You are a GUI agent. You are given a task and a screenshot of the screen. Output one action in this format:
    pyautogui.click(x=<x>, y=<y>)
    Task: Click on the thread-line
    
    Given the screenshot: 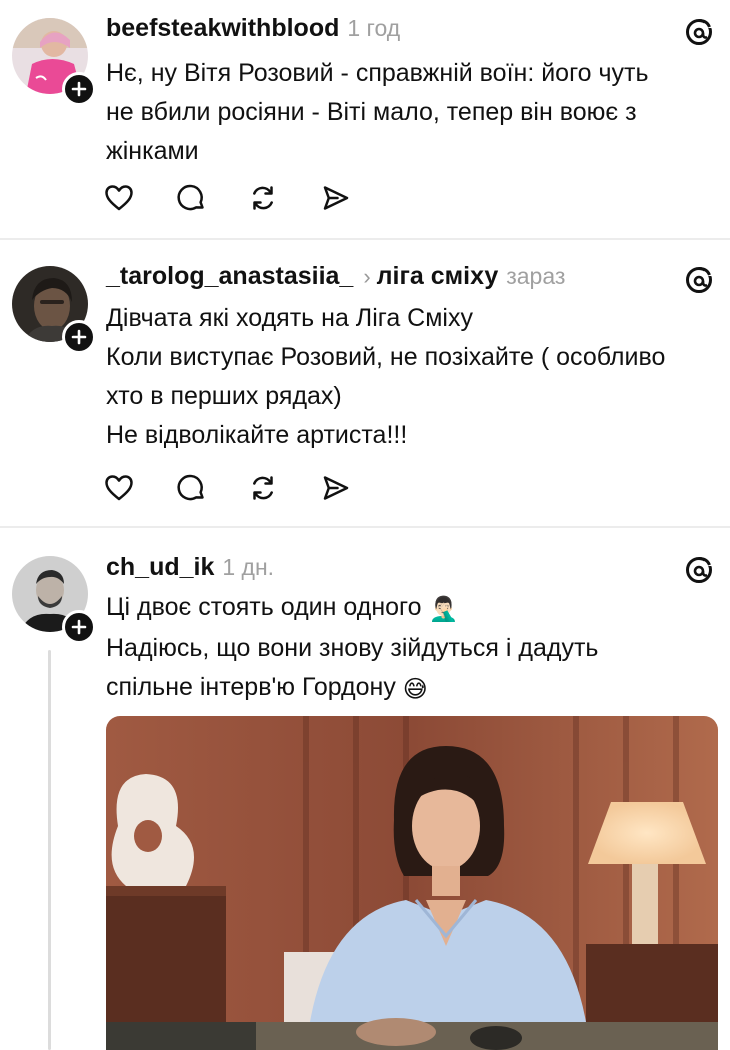 What is the action you would take?
    pyautogui.click(x=49, y=850)
    